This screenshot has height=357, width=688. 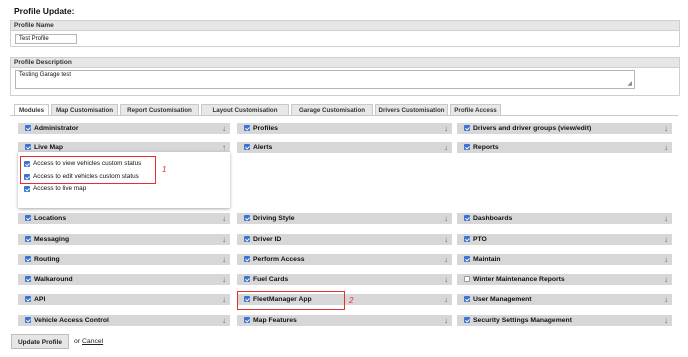 What do you see at coordinates (564, 218) in the screenshot?
I see `module-dashboards: Dashboards ↓` at bounding box center [564, 218].